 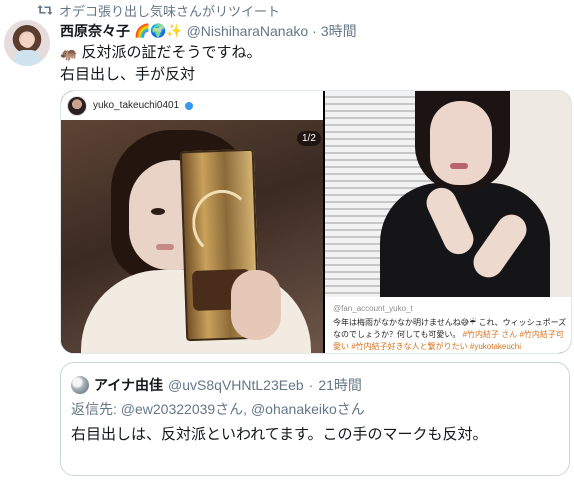 I want to click on author-handle: @NishiharaNanako, so click(x=248, y=31).